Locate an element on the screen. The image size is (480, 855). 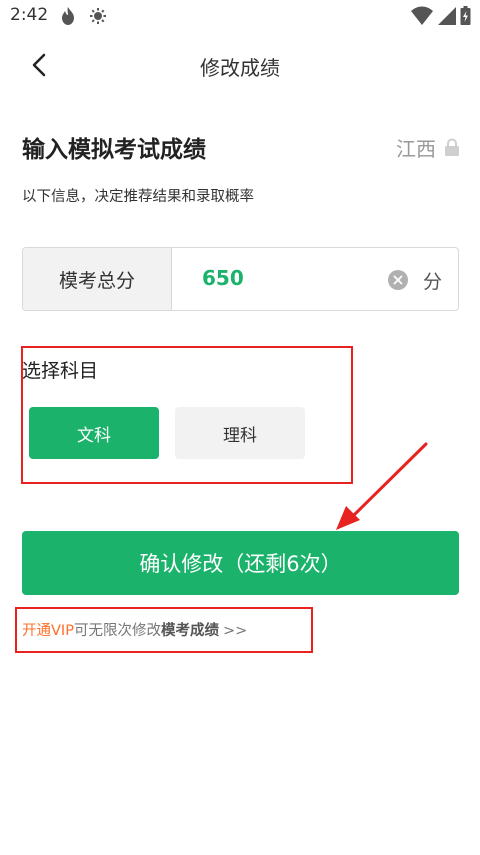
vip-mock-score-text: 模考成绩 is located at coordinates (189, 631).